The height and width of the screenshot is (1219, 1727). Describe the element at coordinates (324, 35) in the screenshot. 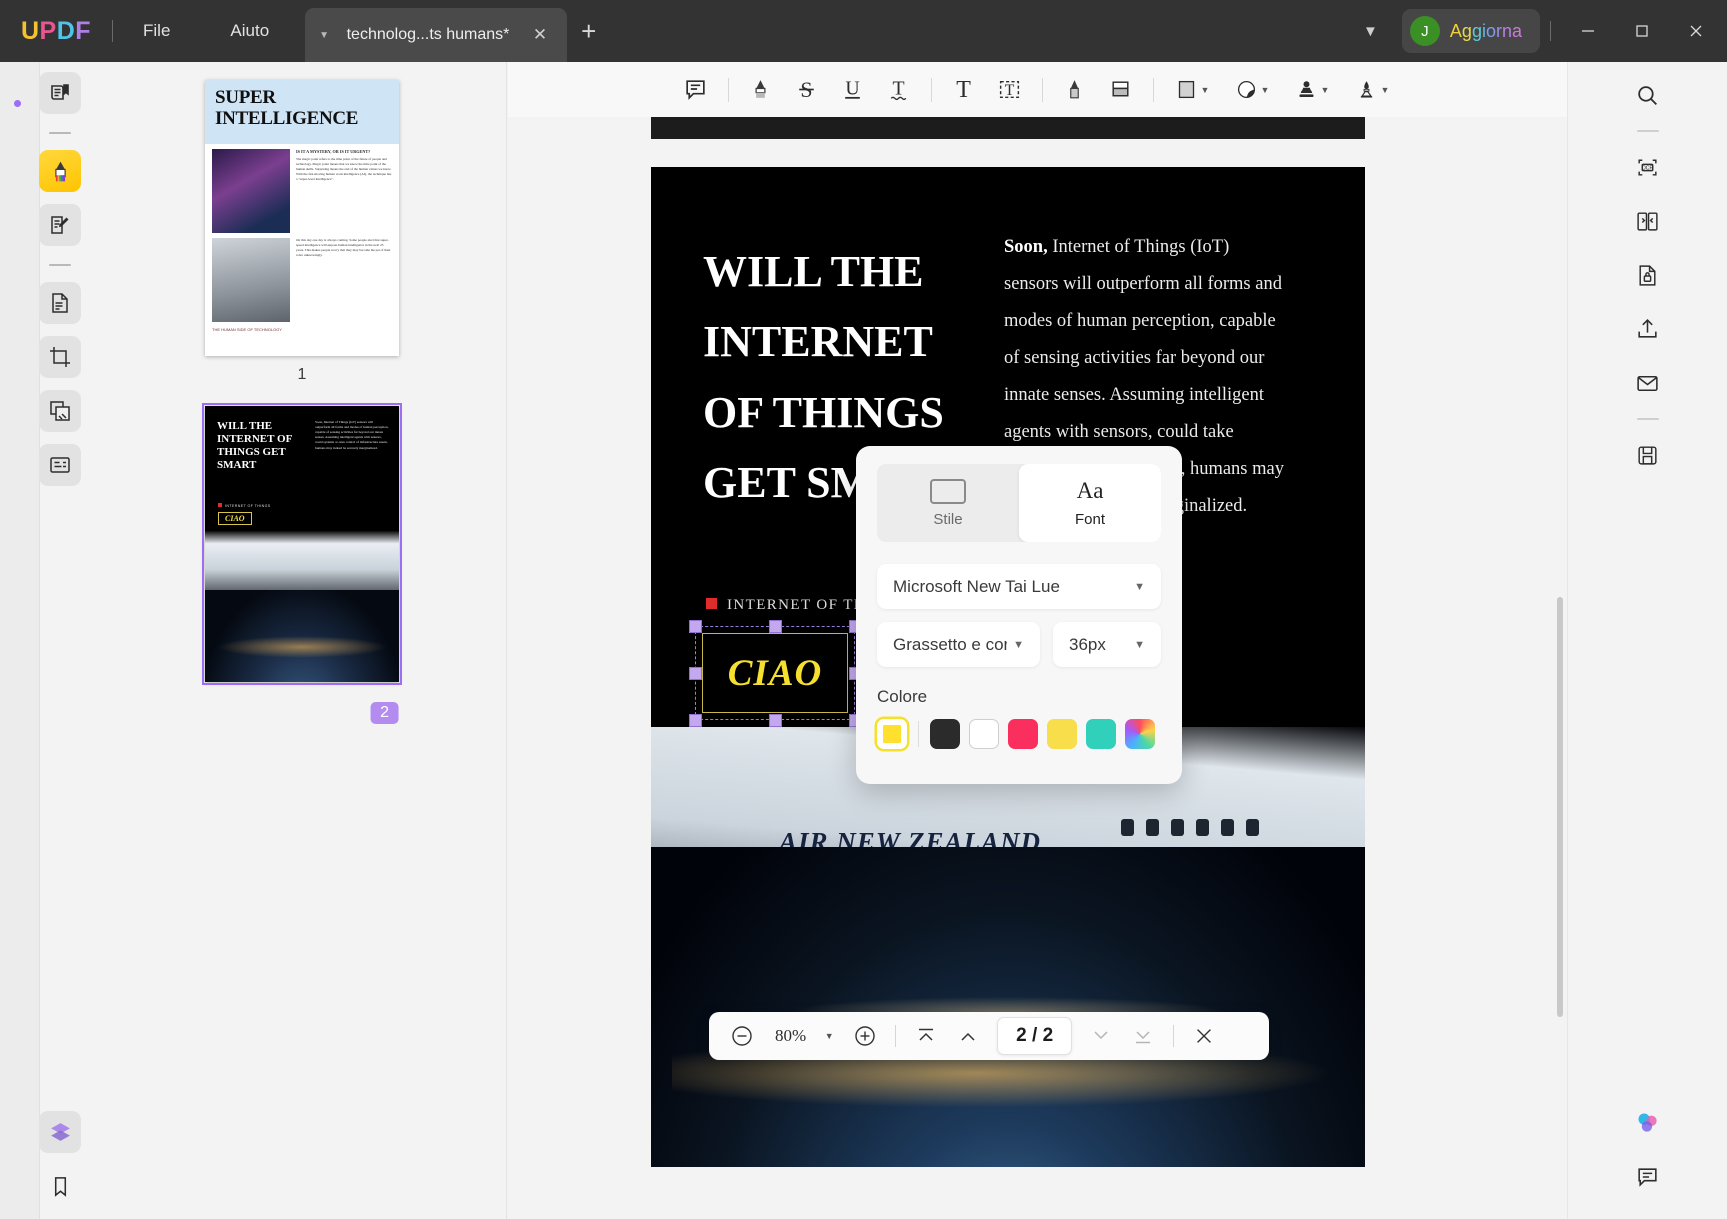

I see `tab-caret-icon: ▼` at that location.